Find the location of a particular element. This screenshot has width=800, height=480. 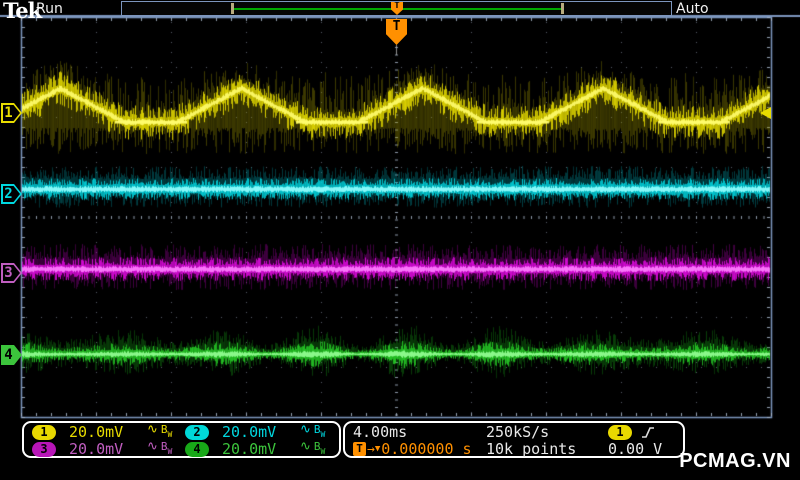

channel-readout-row: 1 20.0mV ∿ B W 2 20.0mV ∿ B W is located at coordinates (181, 431).